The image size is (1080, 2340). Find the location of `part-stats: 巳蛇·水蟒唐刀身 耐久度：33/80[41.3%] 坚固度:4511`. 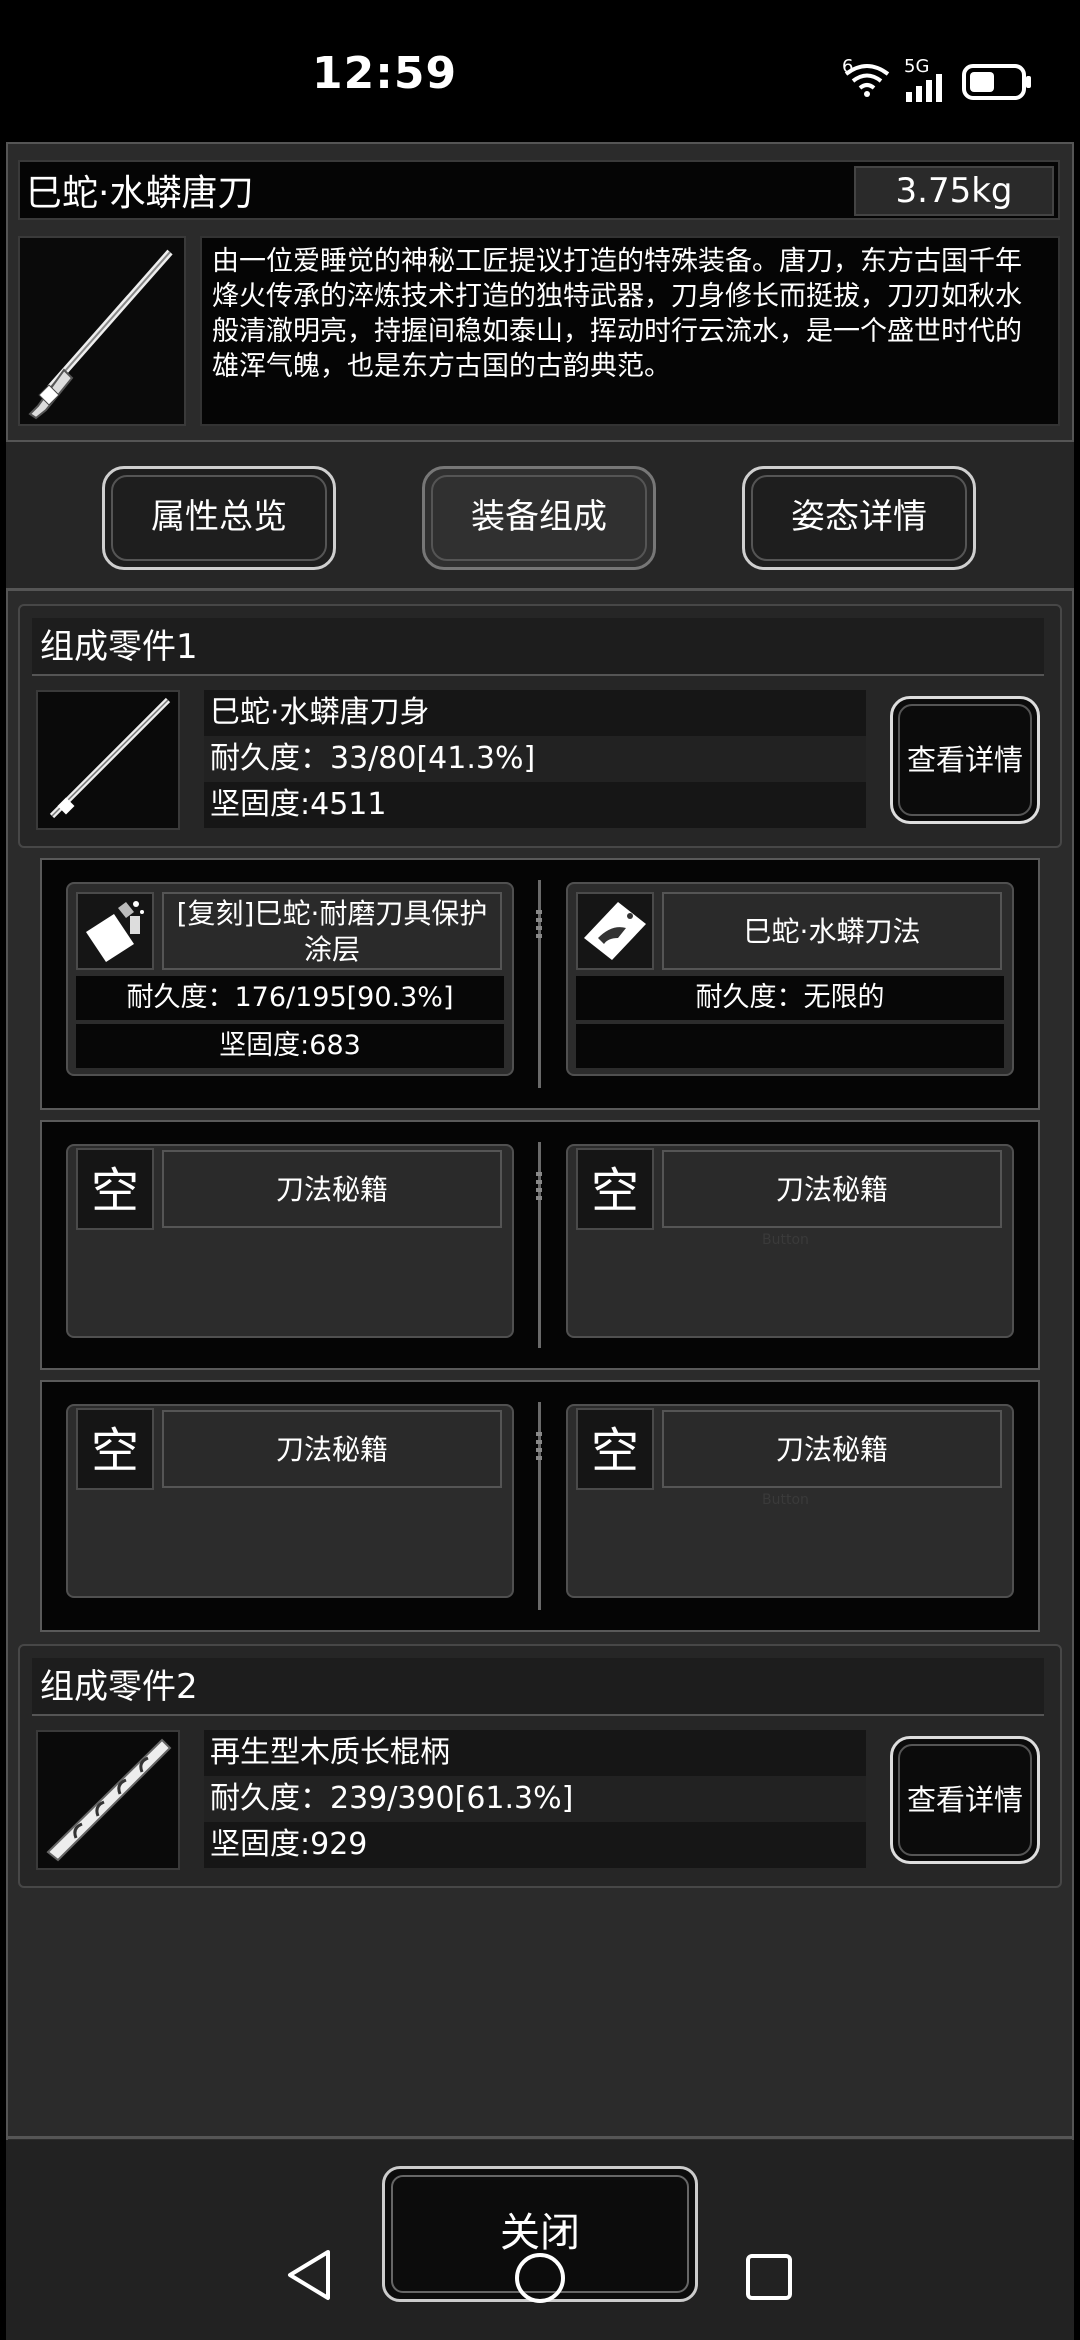

part-stats: 巳蛇·水蟒唐刀身 耐久度：33/80[41.3%] 坚固度:4511 is located at coordinates (535, 759).